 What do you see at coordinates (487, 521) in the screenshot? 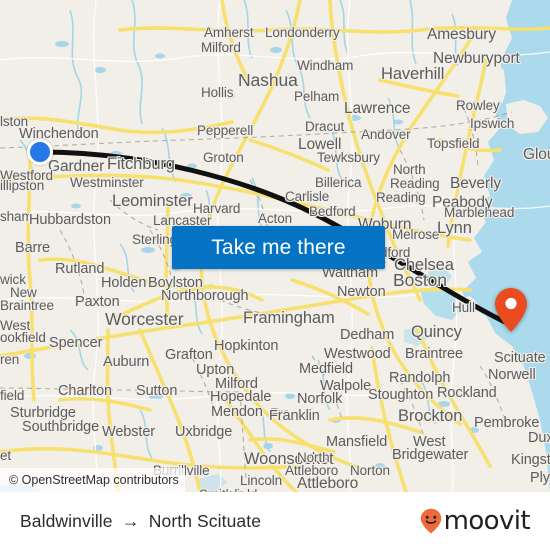
I see `moovit-wordmark: moovit` at bounding box center [487, 521].